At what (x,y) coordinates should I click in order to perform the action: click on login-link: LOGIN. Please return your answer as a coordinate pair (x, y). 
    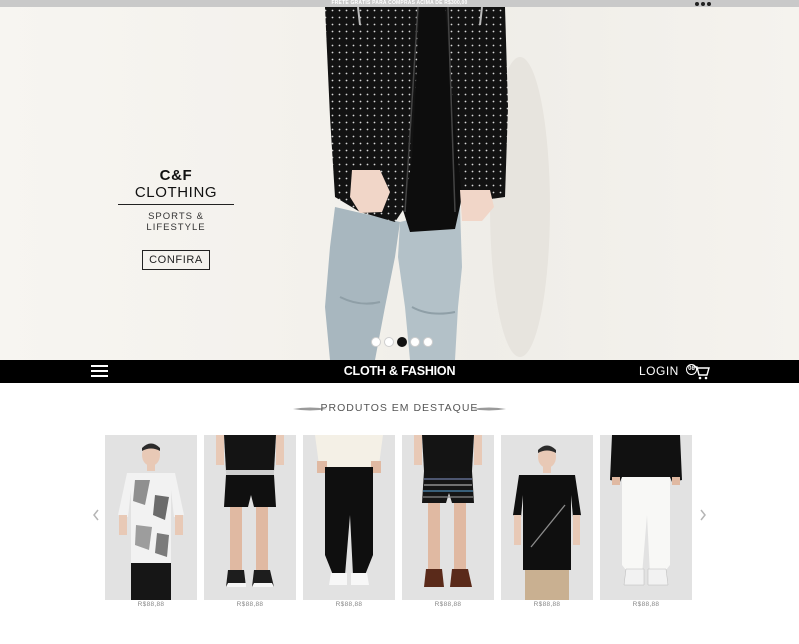
    Looking at the image, I should click on (659, 371).